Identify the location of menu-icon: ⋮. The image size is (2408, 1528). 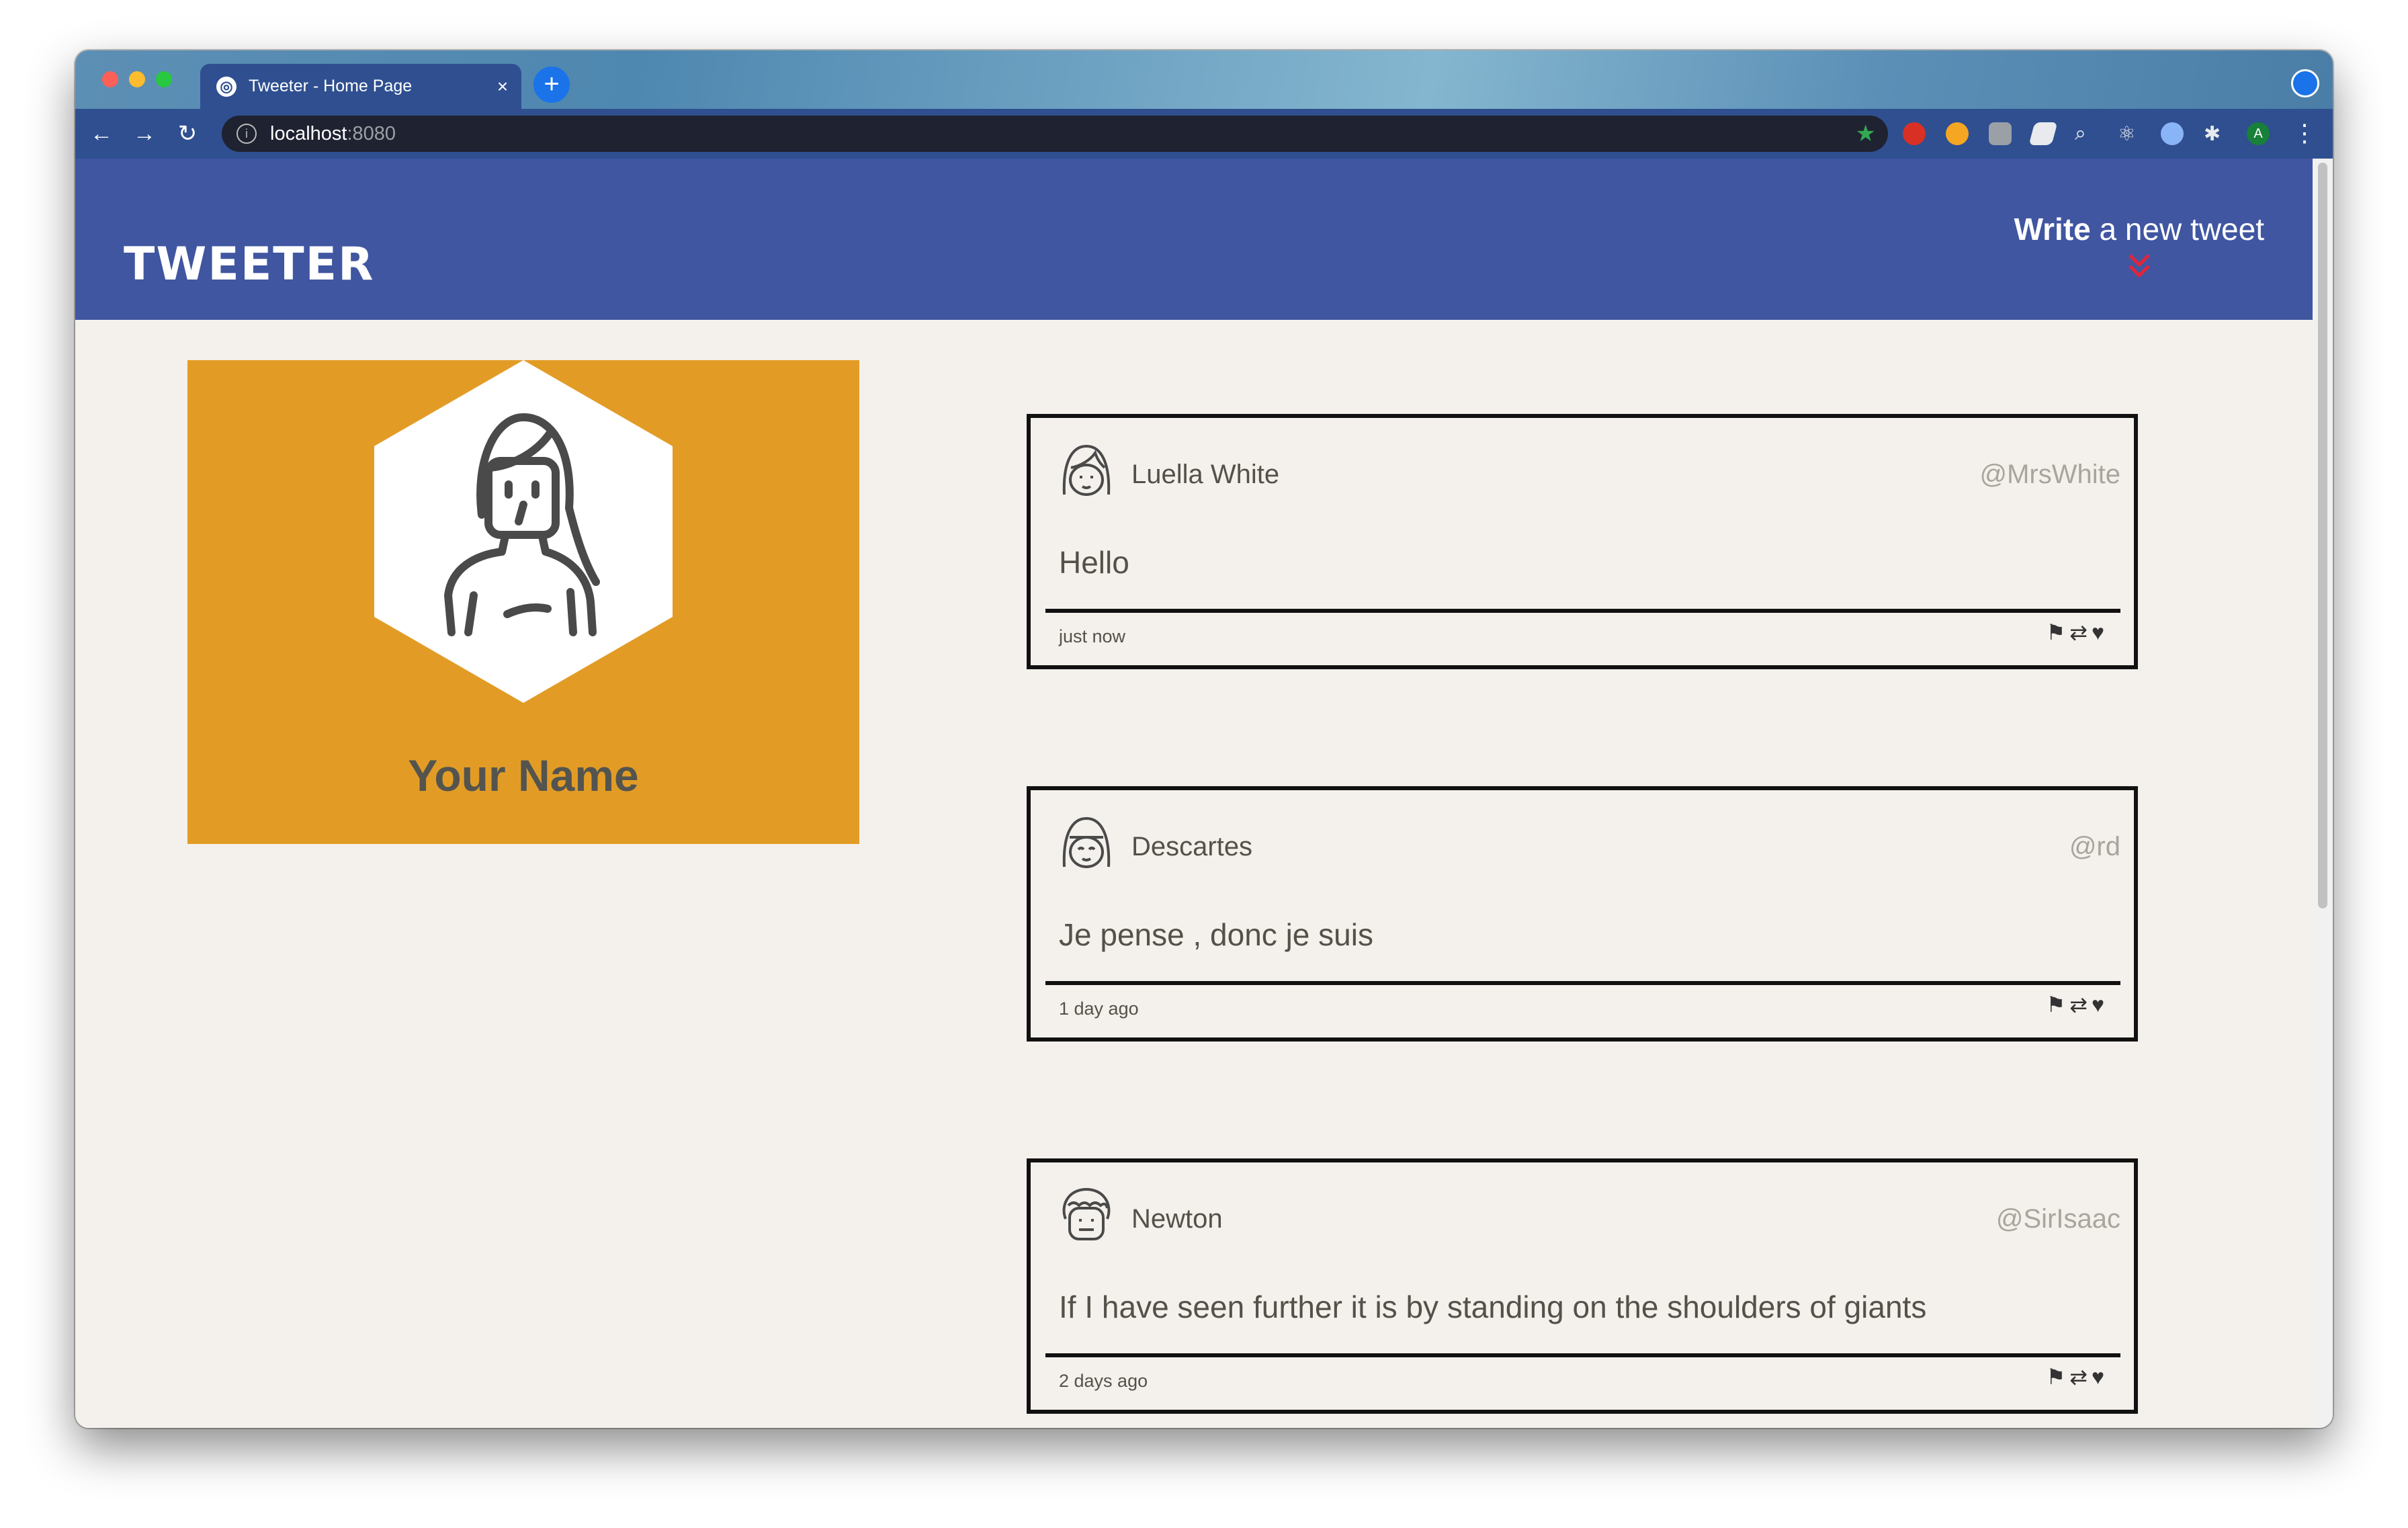
(2304, 133).